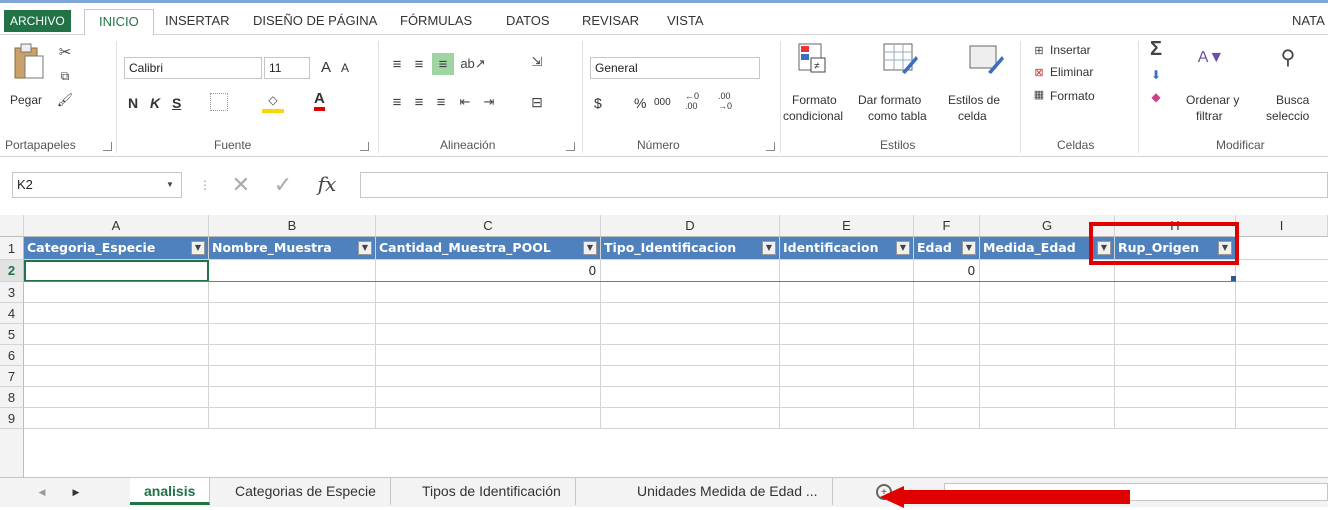 This screenshot has height=510, width=1328. What do you see at coordinates (1039, 72) in the screenshot?
I see `delete-cells-icon: ⊠` at bounding box center [1039, 72].